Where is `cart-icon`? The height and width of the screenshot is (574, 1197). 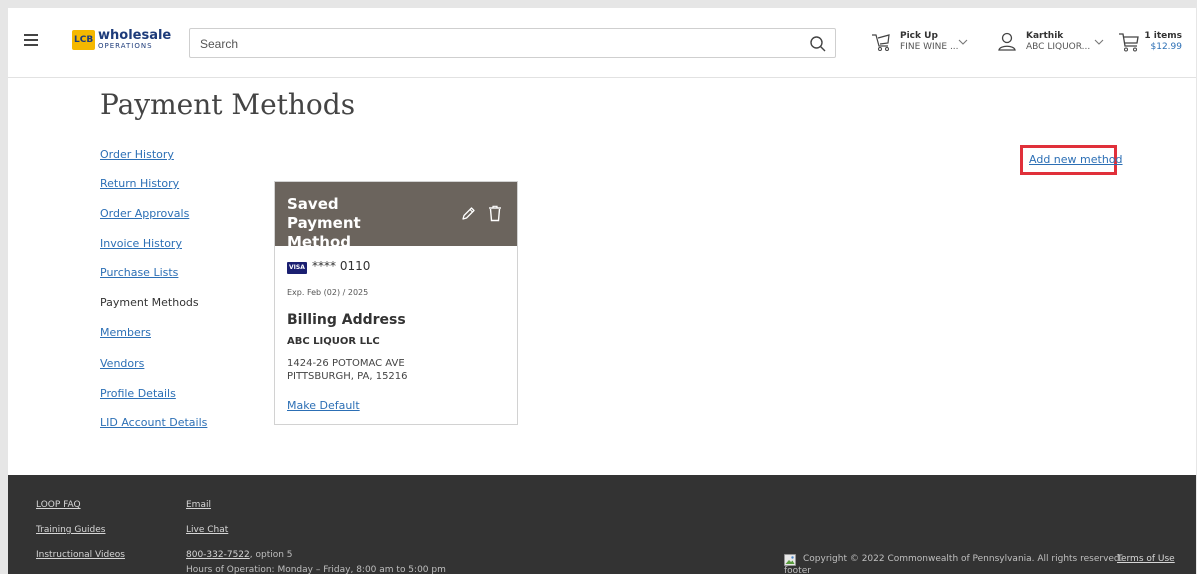 cart-icon is located at coordinates (1129, 42).